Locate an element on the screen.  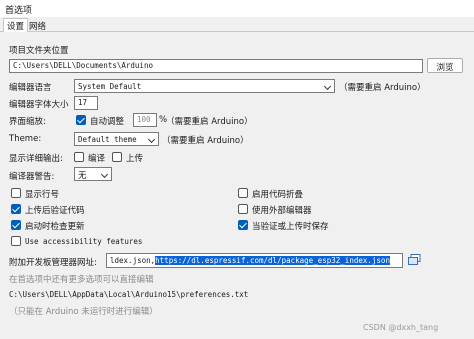
verbose-compile-checkbox is located at coordinates (79, 157).